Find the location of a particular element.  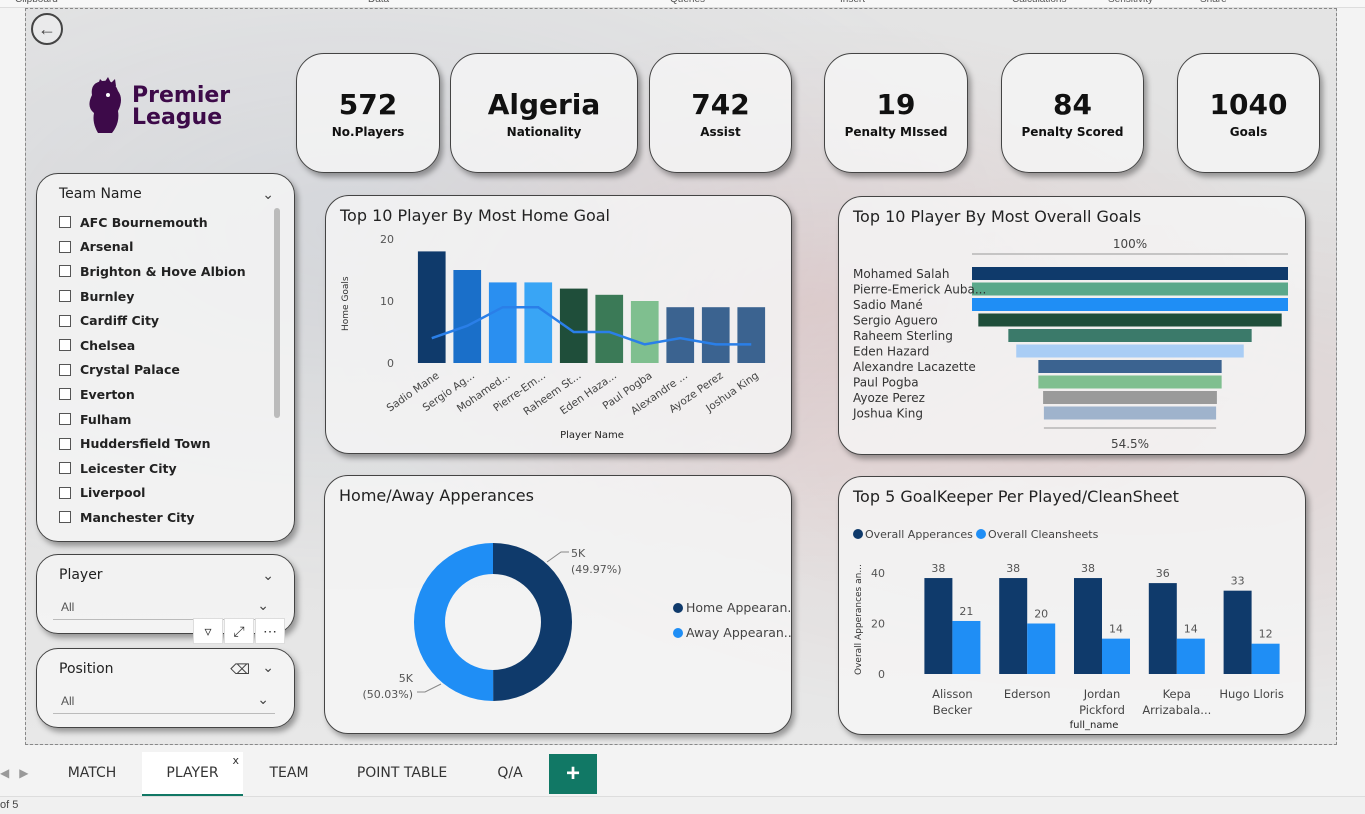

player-dropdown: All ⌄ is located at coordinates (164, 607).